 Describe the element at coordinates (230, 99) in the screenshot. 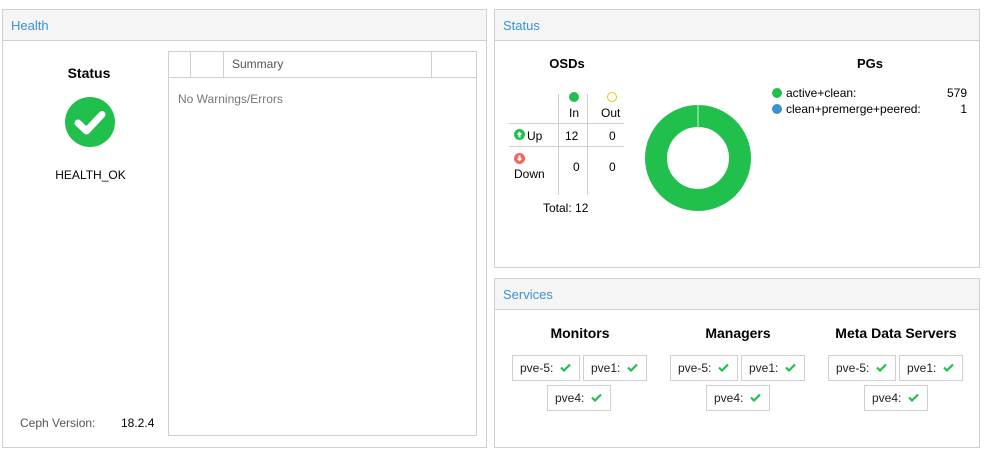

I see `grid-empty-text: No Warnings/Errors` at that location.